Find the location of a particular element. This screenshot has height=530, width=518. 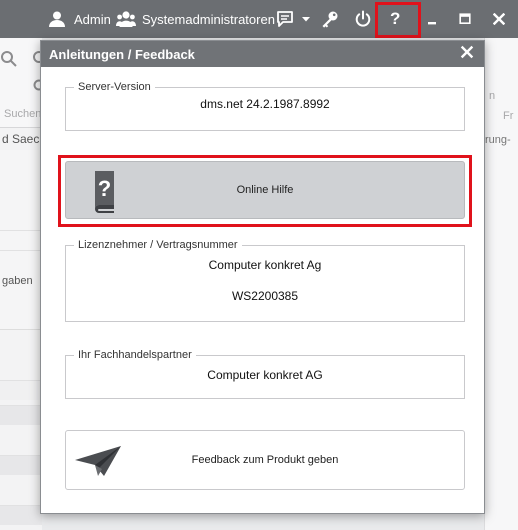

maximize-icon is located at coordinates (465, 19).